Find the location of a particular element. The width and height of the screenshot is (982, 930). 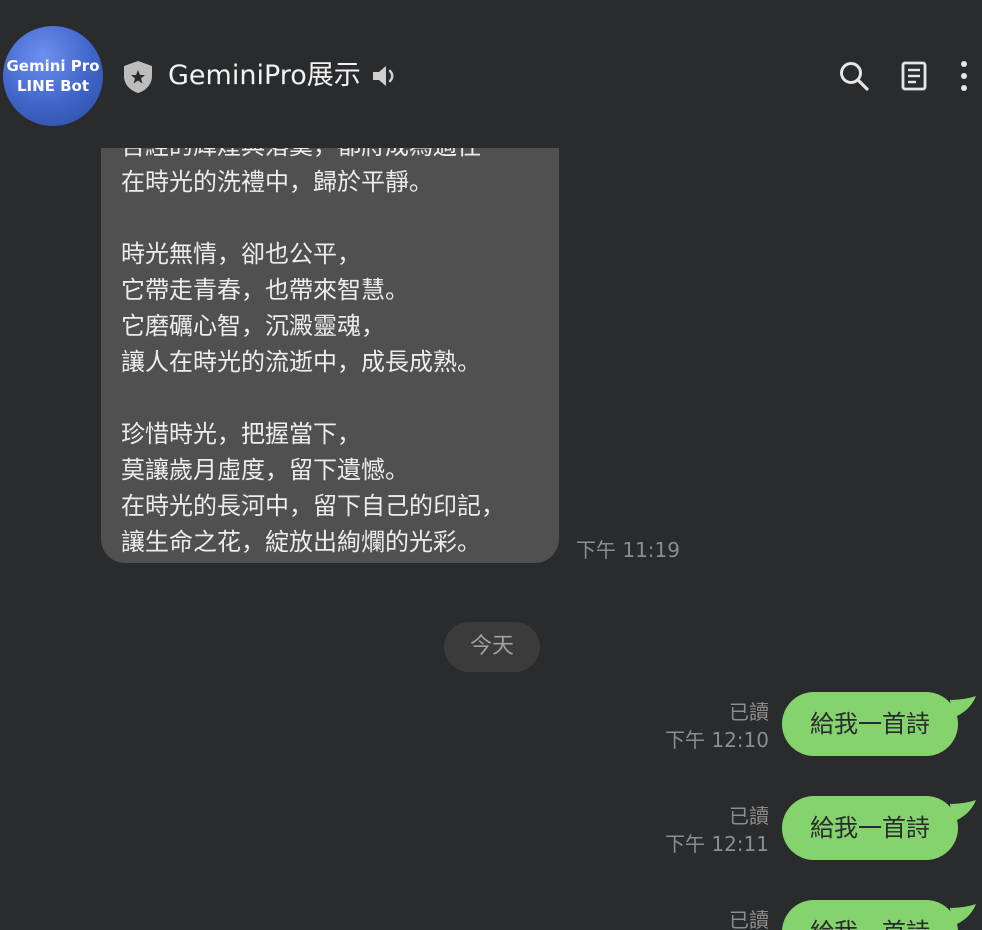

bot-message-line: 莫讓歲月虛度，留下遺憾。 is located at coordinates (265, 470).